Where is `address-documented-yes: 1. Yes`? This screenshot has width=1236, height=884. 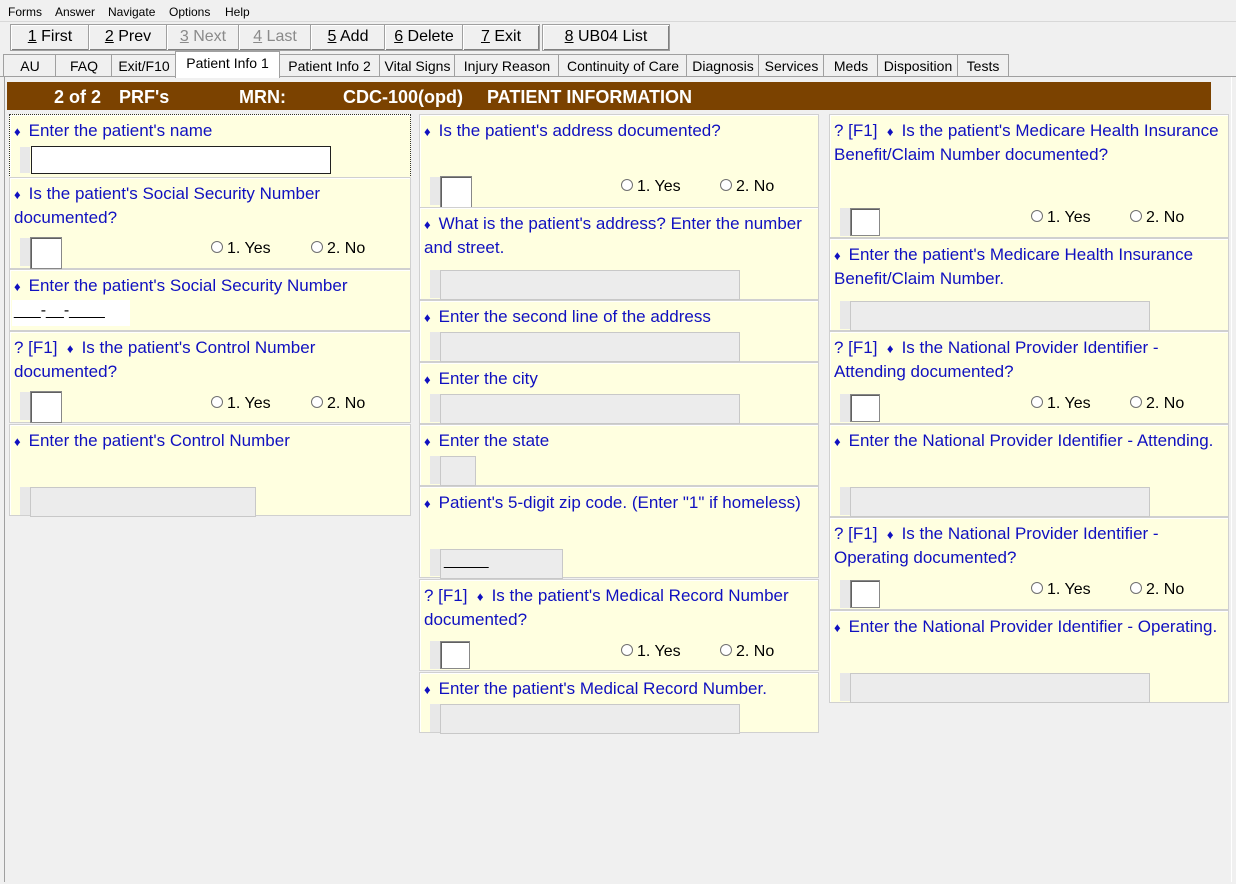
address-documented-yes: 1. Yes is located at coordinates (651, 187).